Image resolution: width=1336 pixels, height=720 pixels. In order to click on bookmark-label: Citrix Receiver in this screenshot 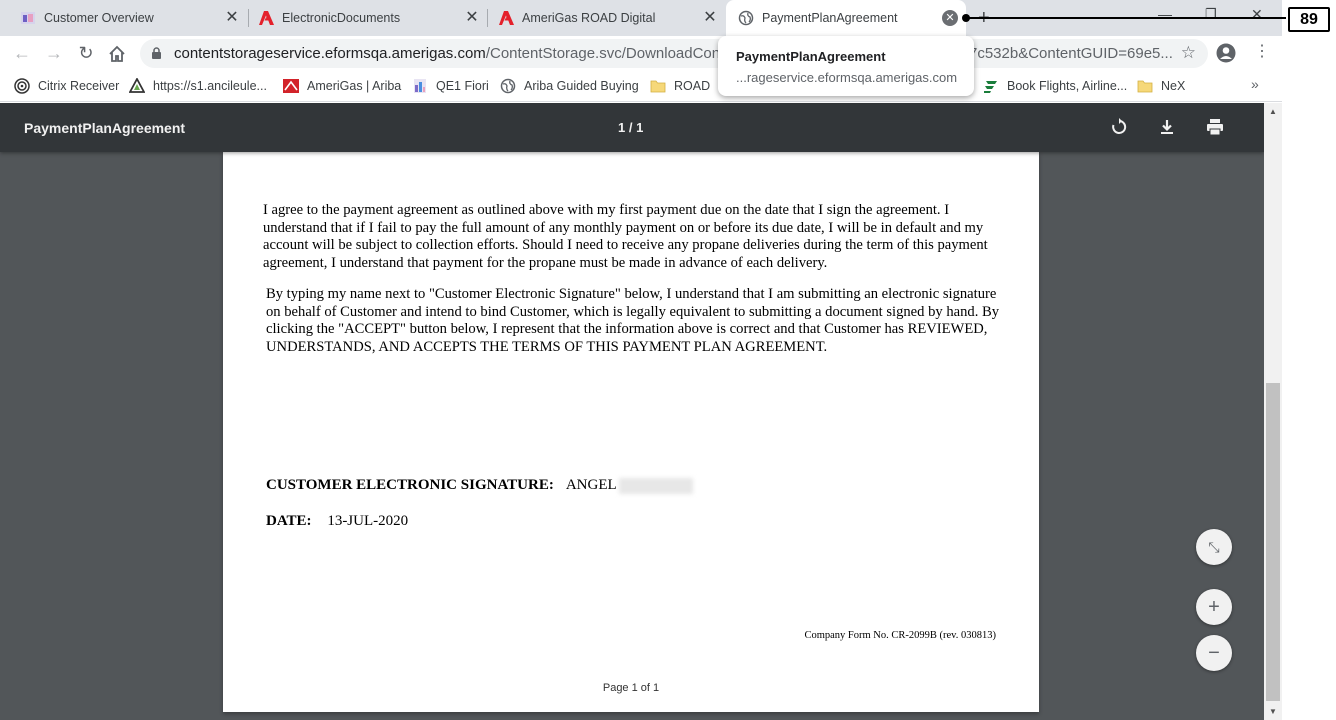, I will do `click(79, 86)`.